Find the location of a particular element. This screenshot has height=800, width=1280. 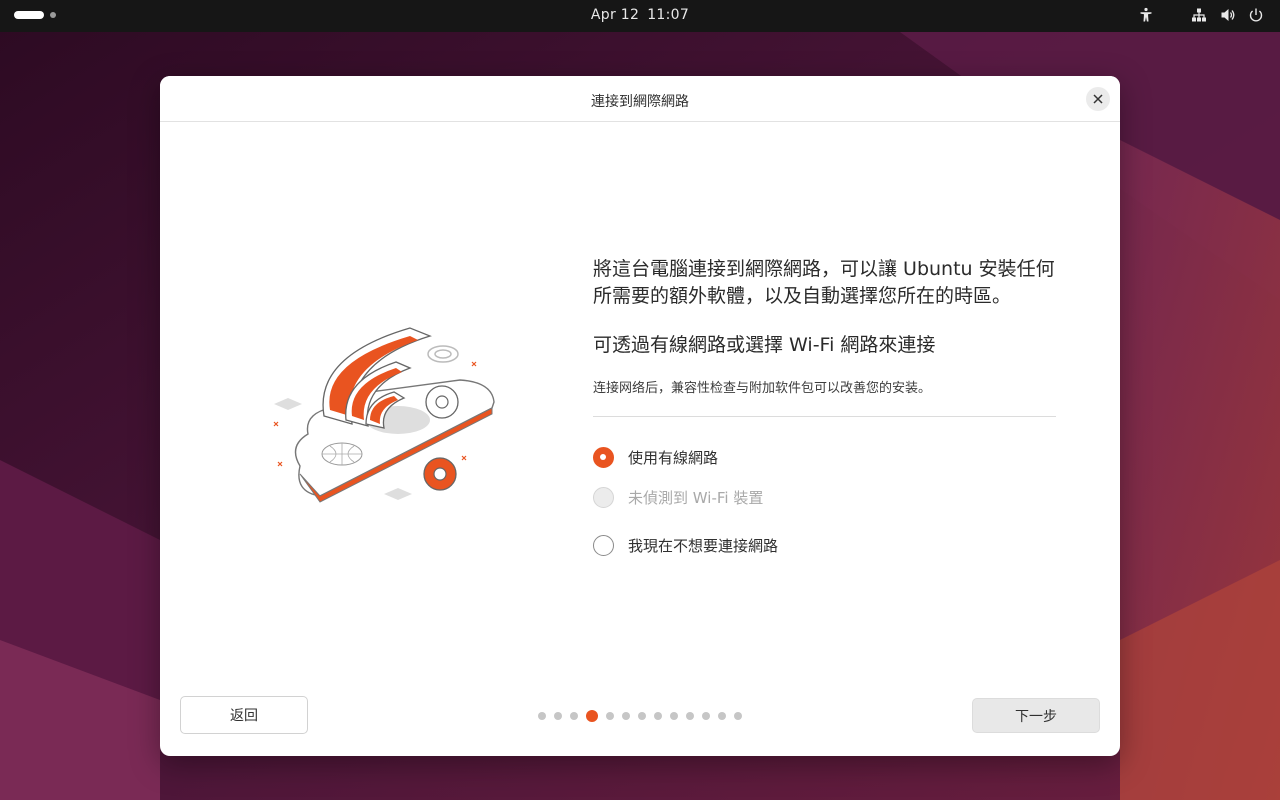

option-label: 未偵測到 Wi-Fi 裝置 is located at coordinates (696, 497).